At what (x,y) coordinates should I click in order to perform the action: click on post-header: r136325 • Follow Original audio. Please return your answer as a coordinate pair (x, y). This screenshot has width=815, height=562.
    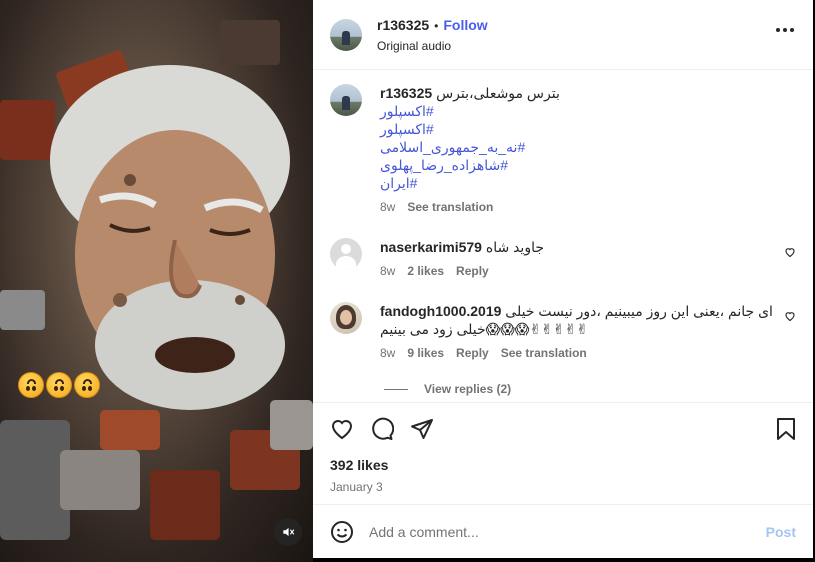
    Looking at the image, I should click on (563, 35).